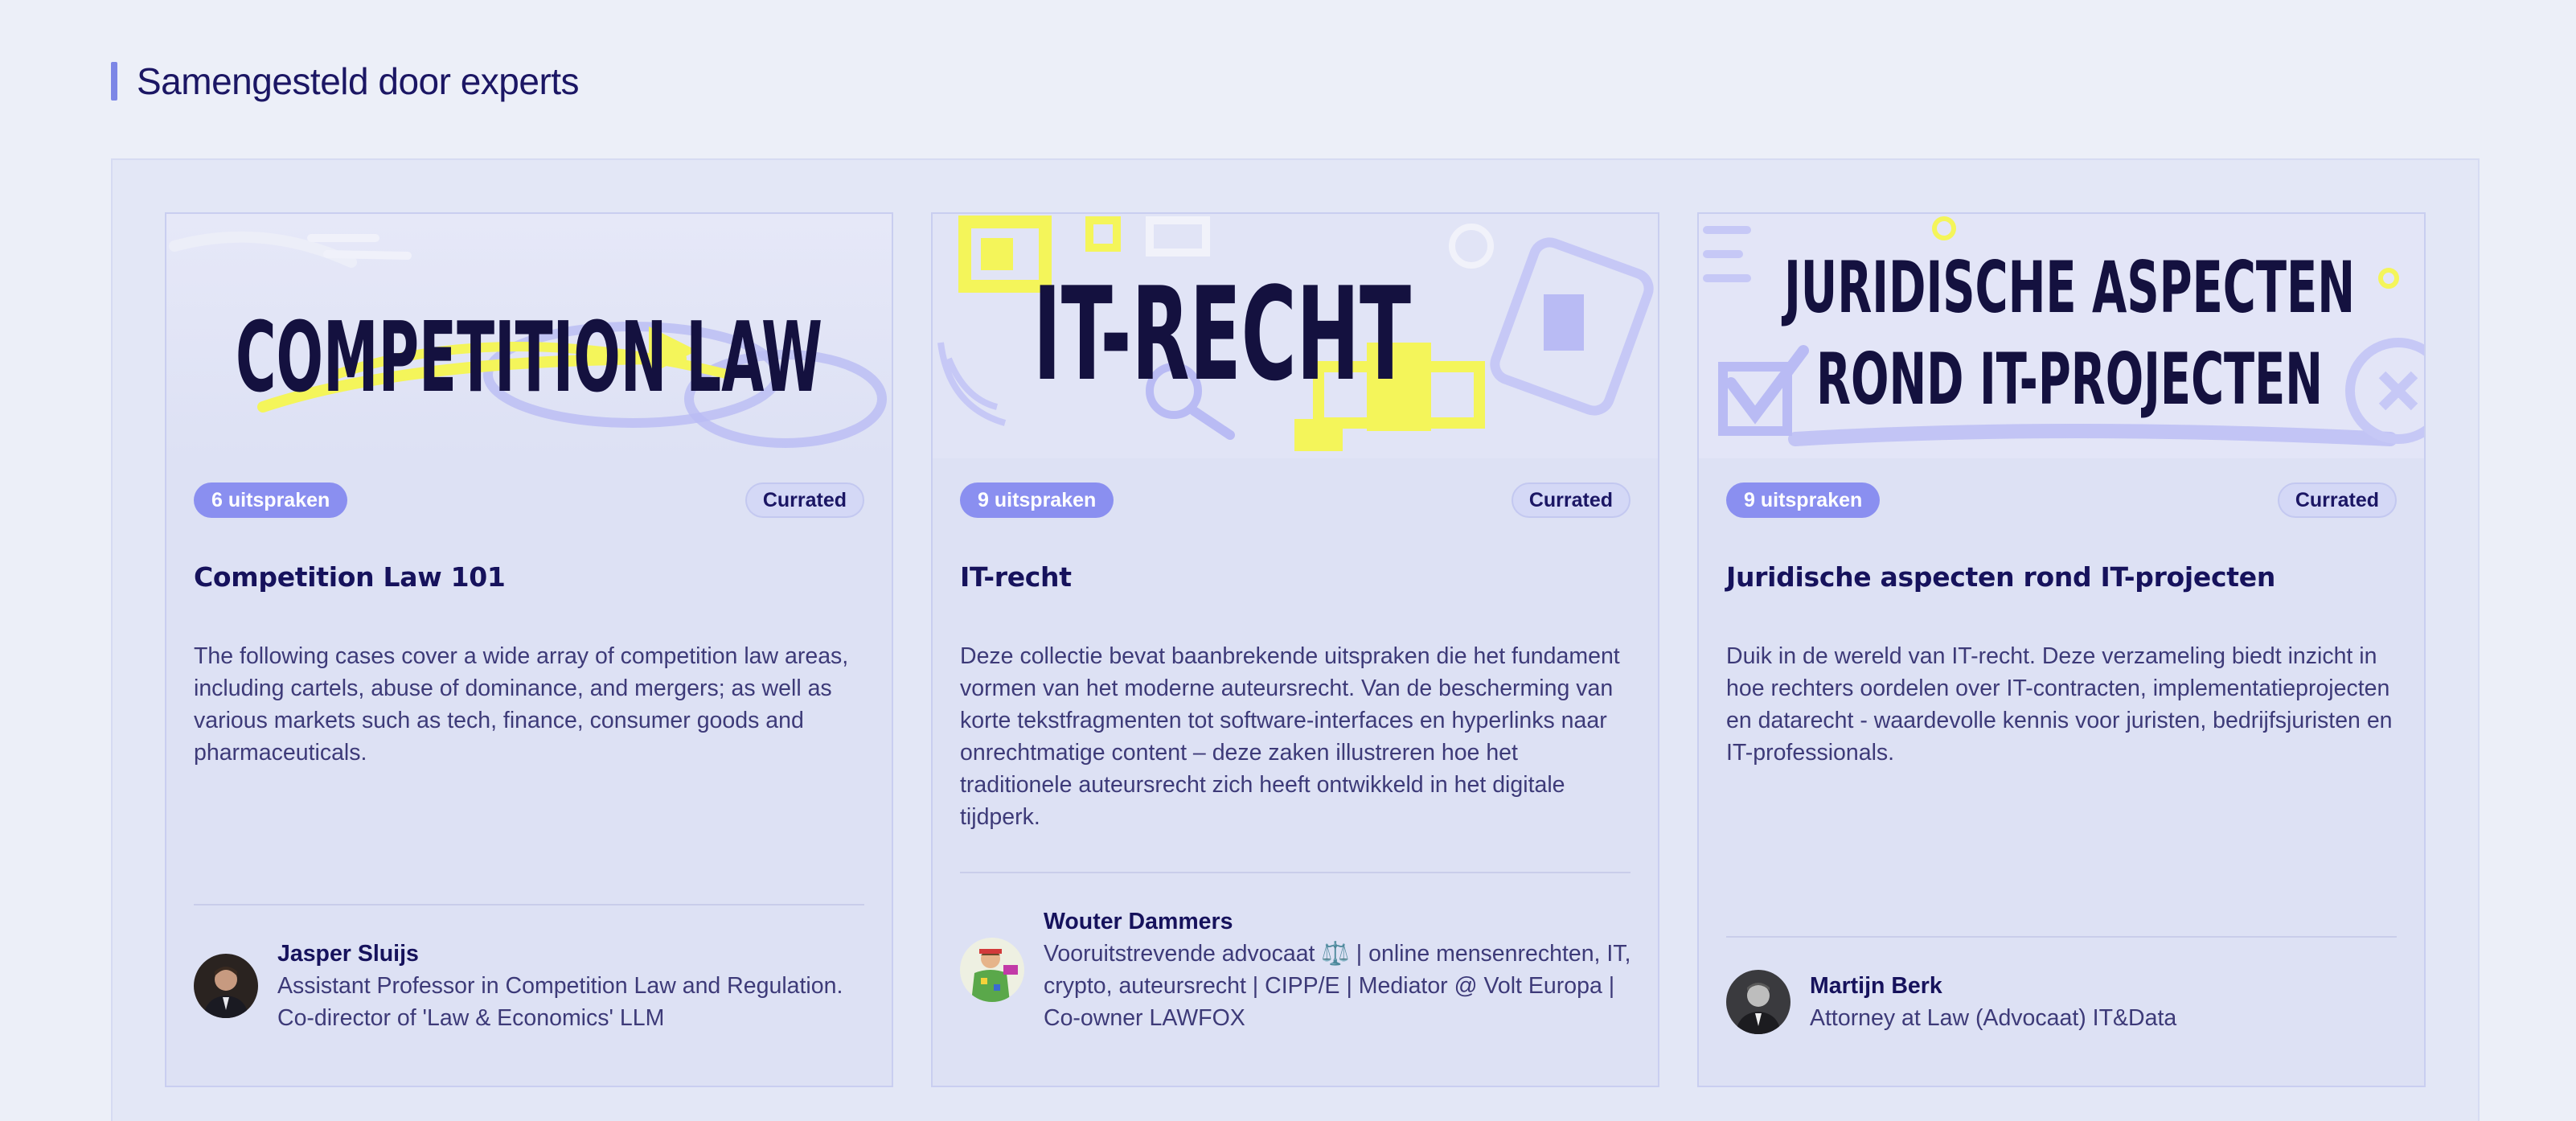 Image resolution: width=2576 pixels, height=1121 pixels. What do you see at coordinates (358, 81) in the screenshot?
I see `section-title: Samengesteld door experts` at bounding box center [358, 81].